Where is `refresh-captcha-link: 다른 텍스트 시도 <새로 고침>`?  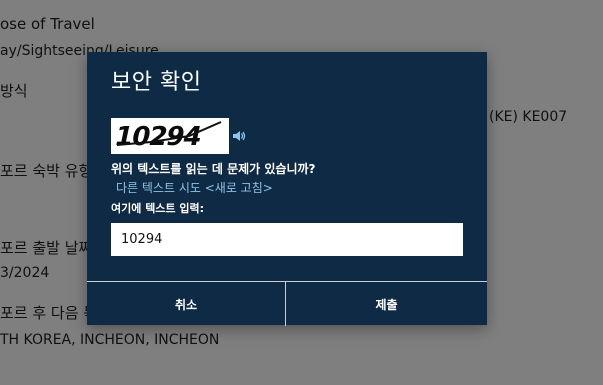
refresh-captcha-link: 다른 텍스트 시도 <새로 고침> is located at coordinates (194, 187).